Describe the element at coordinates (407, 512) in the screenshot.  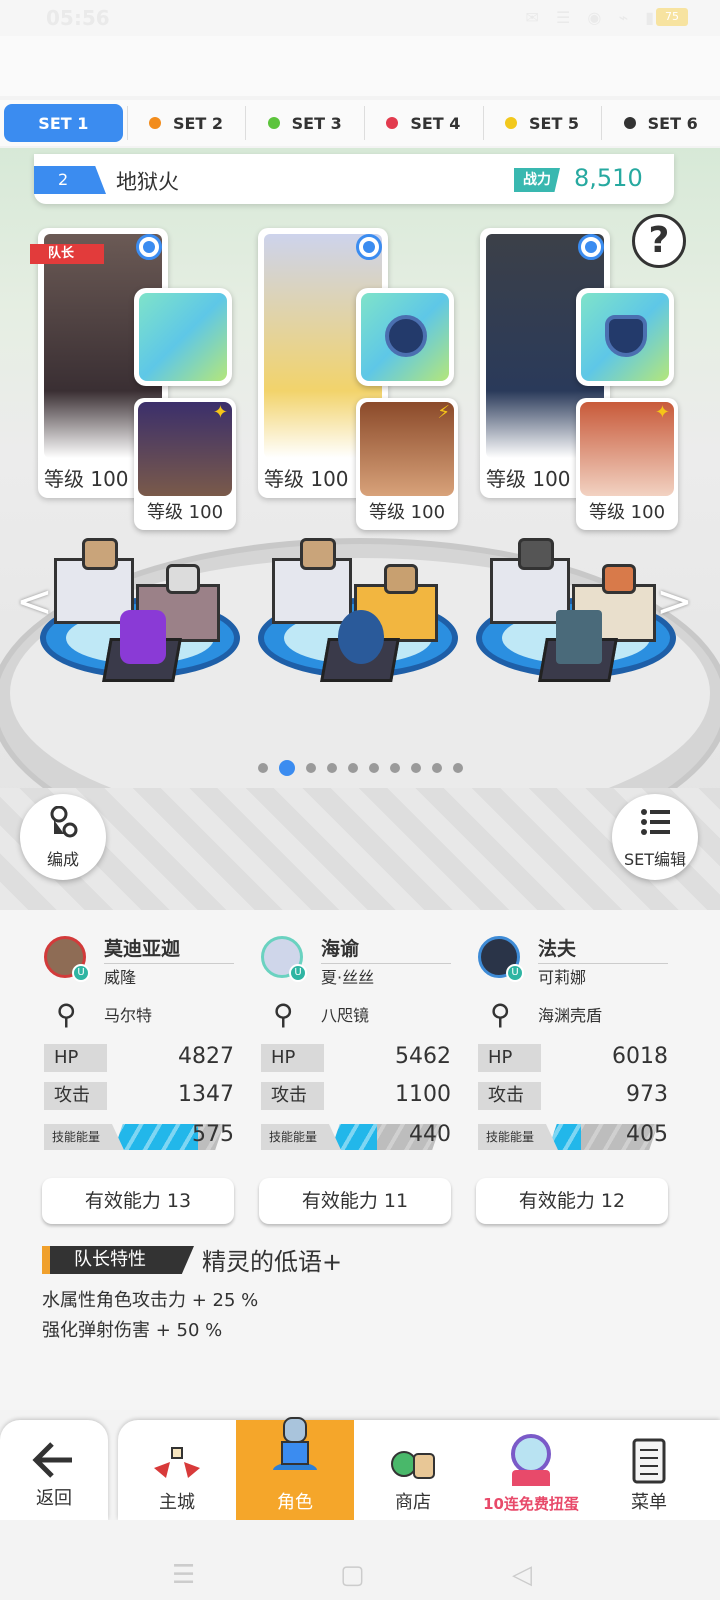
I see `sub-hero-level: 等级 100` at that location.